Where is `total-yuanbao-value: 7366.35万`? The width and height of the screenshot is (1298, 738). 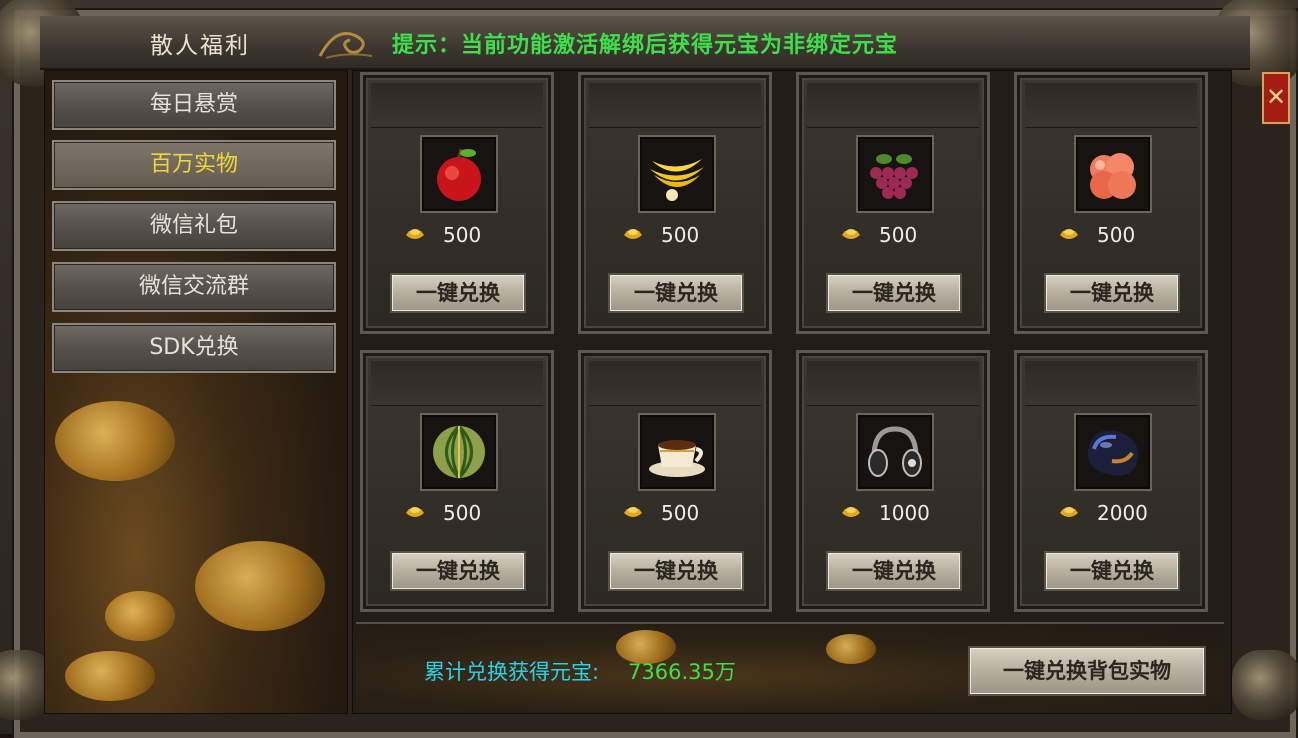 total-yuanbao-value: 7366.35万 is located at coordinates (682, 672).